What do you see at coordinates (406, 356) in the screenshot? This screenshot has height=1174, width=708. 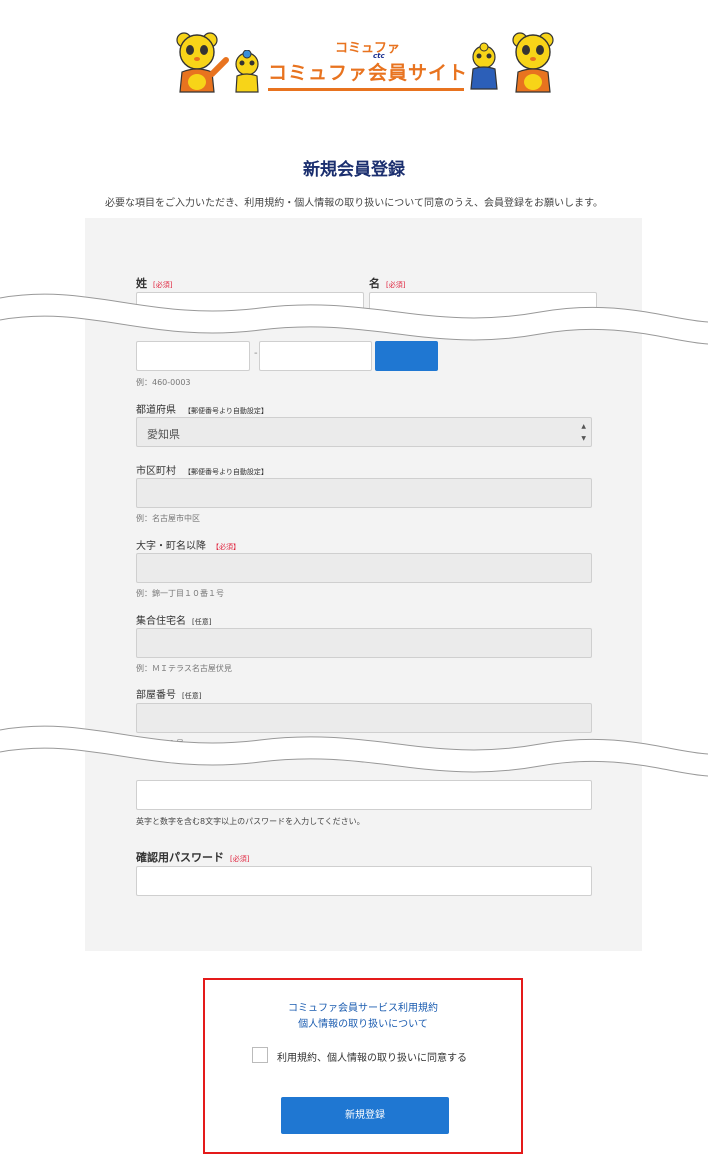 I see `address-search-button` at bounding box center [406, 356].